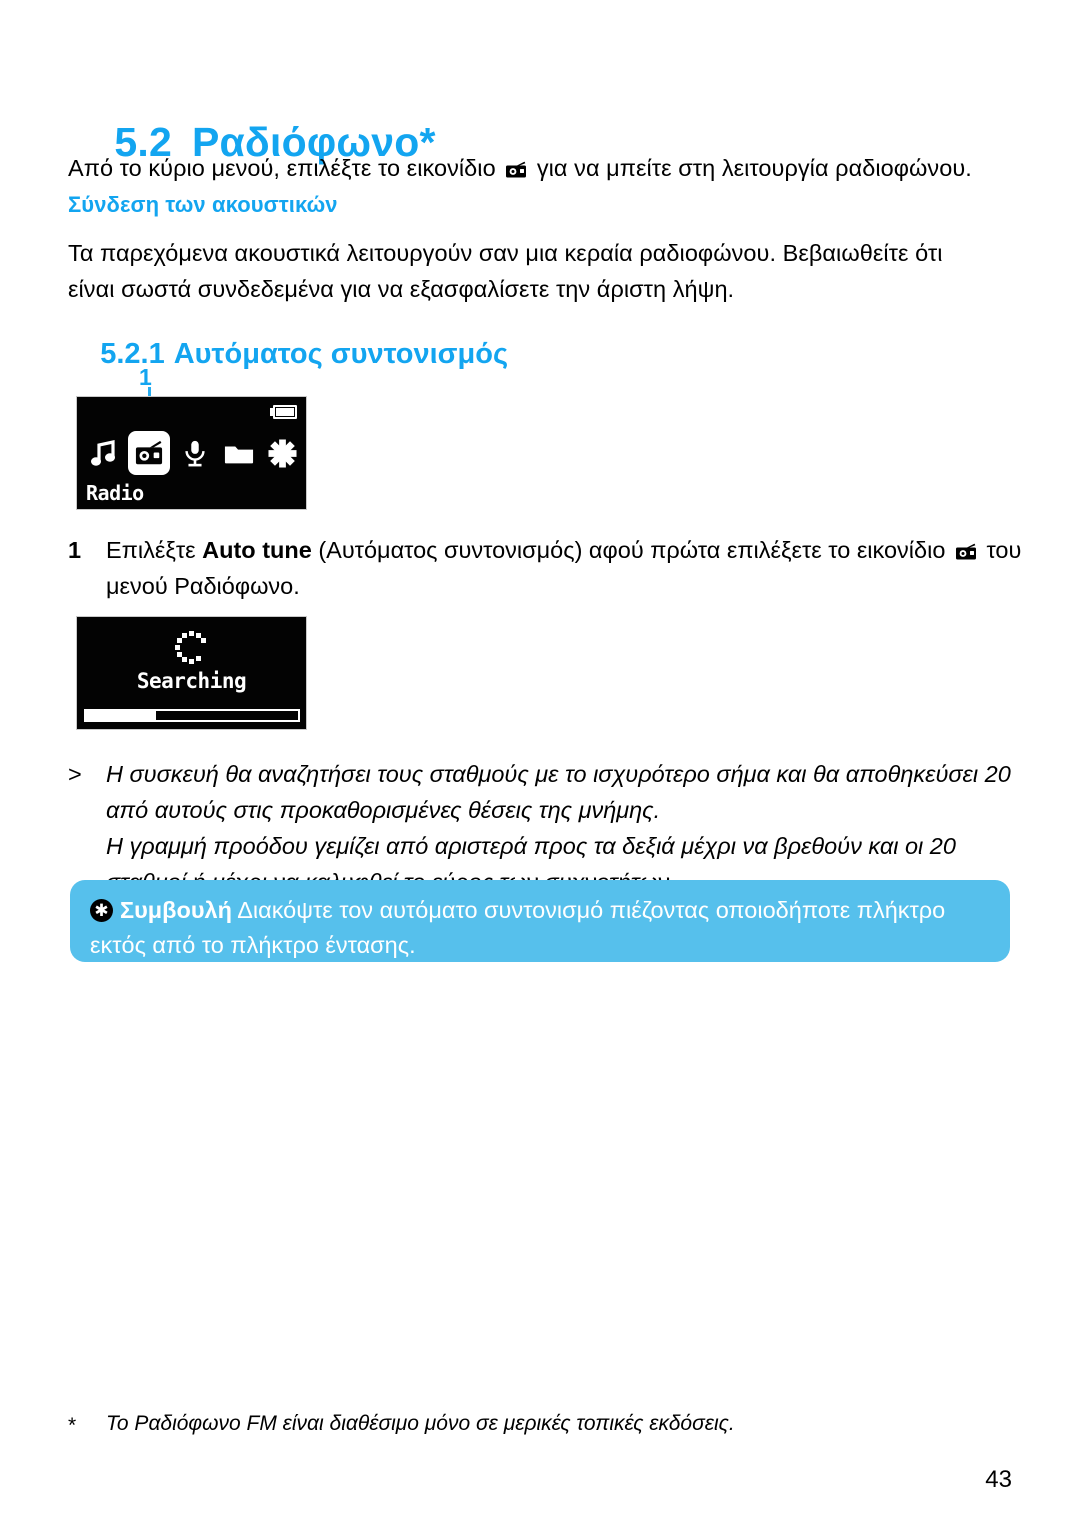 The width and height of the screenshot is (1080, 1527). I want to click on battery-icon, so click(283, 412).